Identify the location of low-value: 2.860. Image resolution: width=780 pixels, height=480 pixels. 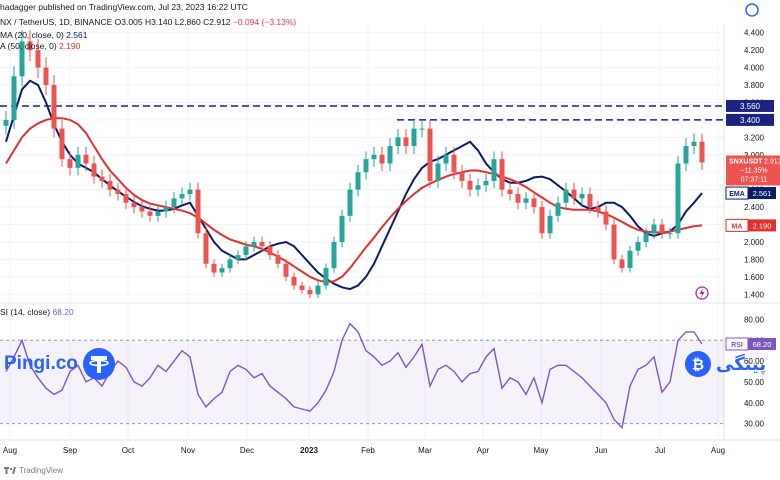
(190, 22).